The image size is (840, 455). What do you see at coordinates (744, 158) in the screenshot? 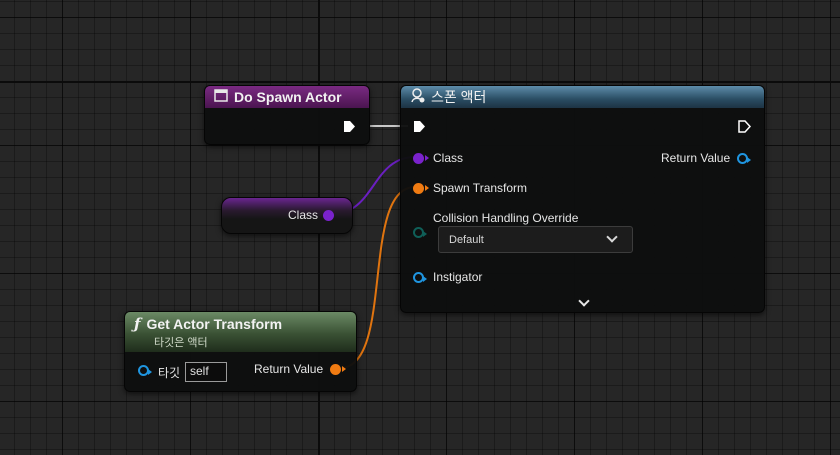
I see `return-value-pin` at bounding box center [744, 158].